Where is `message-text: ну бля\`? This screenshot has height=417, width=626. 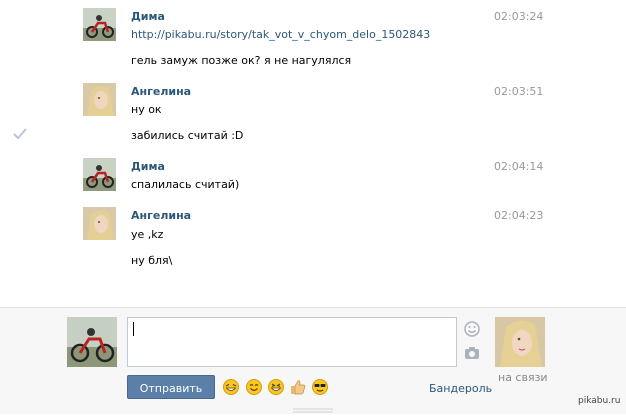
message-text: ну бля\ is located at coordinates (152, 260).